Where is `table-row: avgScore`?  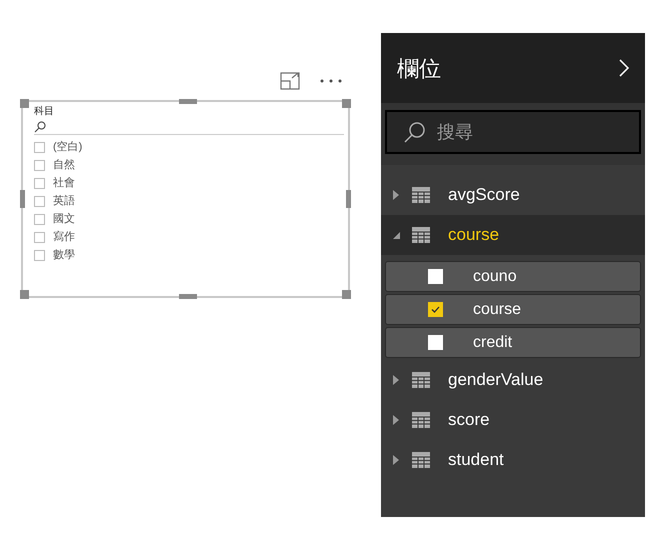
table-row: avgScore is located at coordinates (513, 195).